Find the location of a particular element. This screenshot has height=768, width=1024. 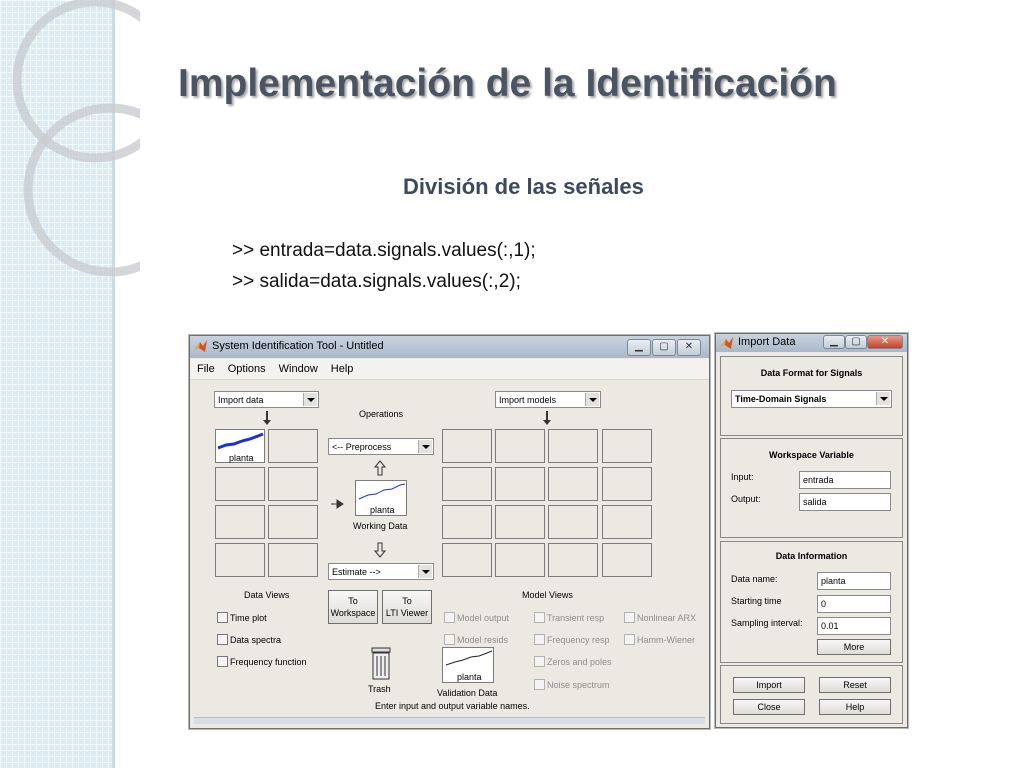

nonlinear-arx-label: Nonlinear ARX is located at coordinates (667, 618).